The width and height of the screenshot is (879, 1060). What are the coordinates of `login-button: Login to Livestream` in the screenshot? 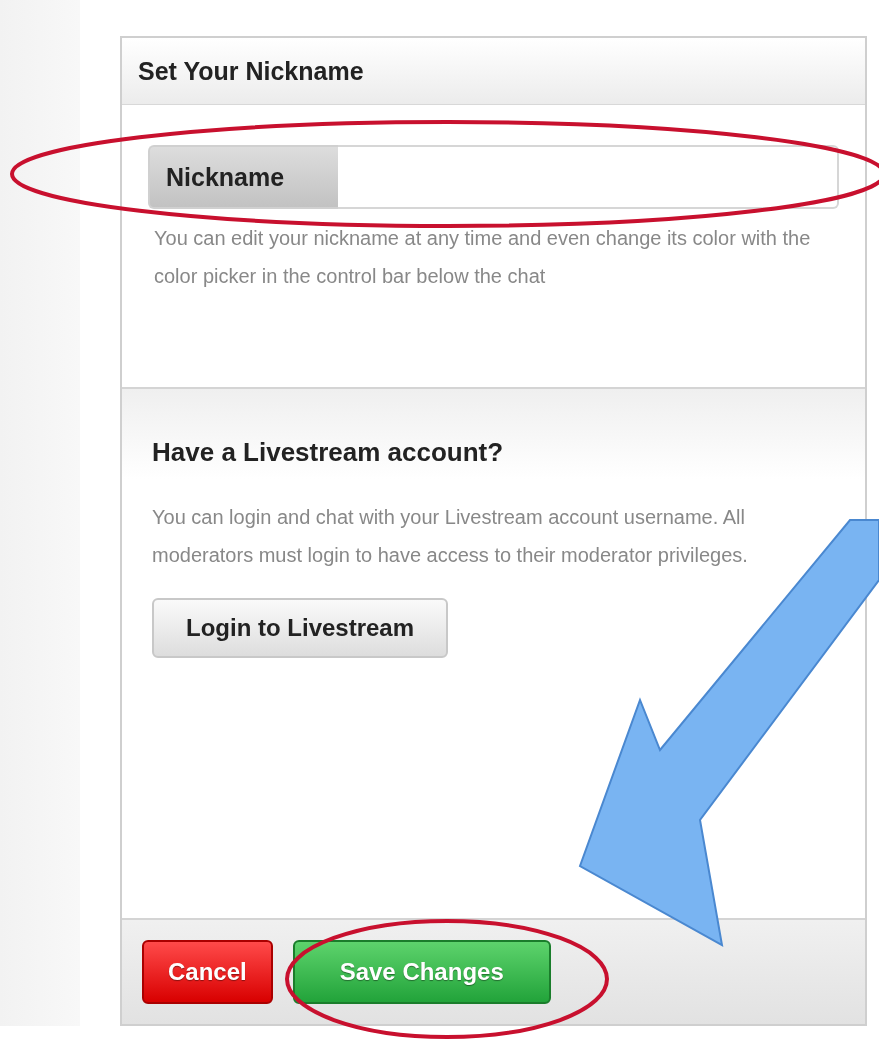 It's located at (300, 628).